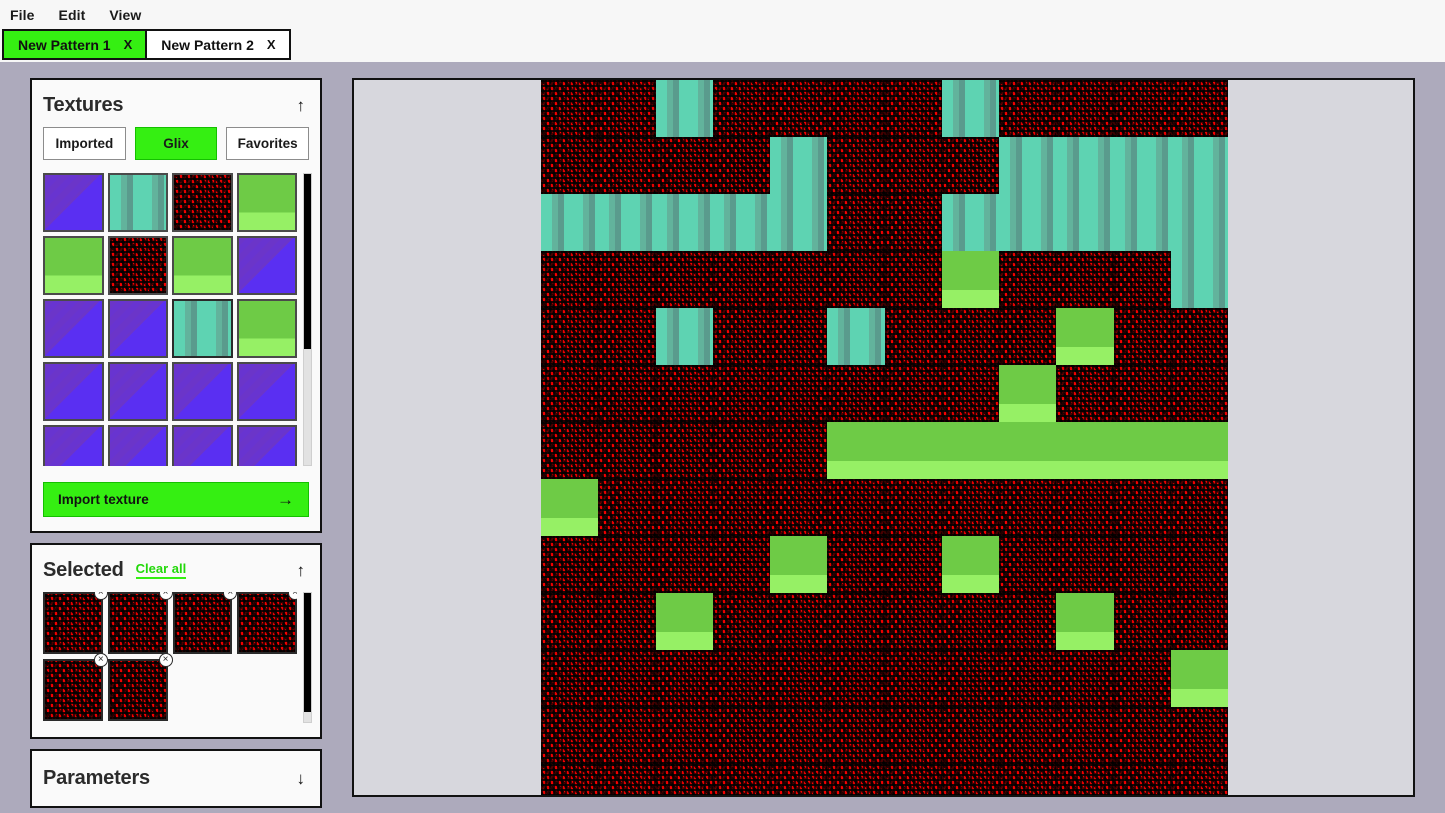 This screenshot has width=1445, height=813. Describe the element at coordinates (176, 143) in the screenshot. I see `filter-glix-button: Glix` at that location.